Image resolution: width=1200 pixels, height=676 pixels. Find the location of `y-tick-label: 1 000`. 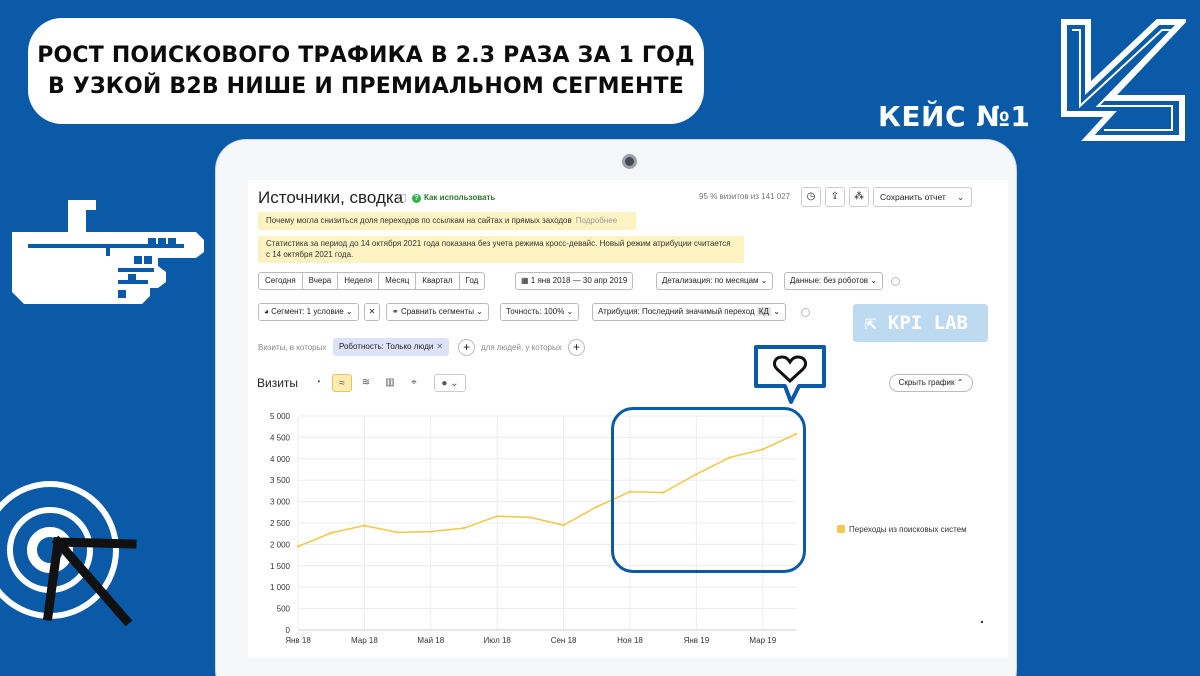

y-tick-label: 1 000 is located at coordinates (280, 587).